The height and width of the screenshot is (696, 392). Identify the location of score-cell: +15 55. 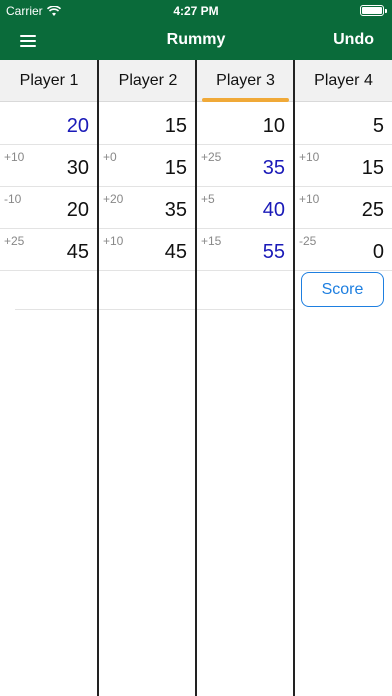
(245, 250).